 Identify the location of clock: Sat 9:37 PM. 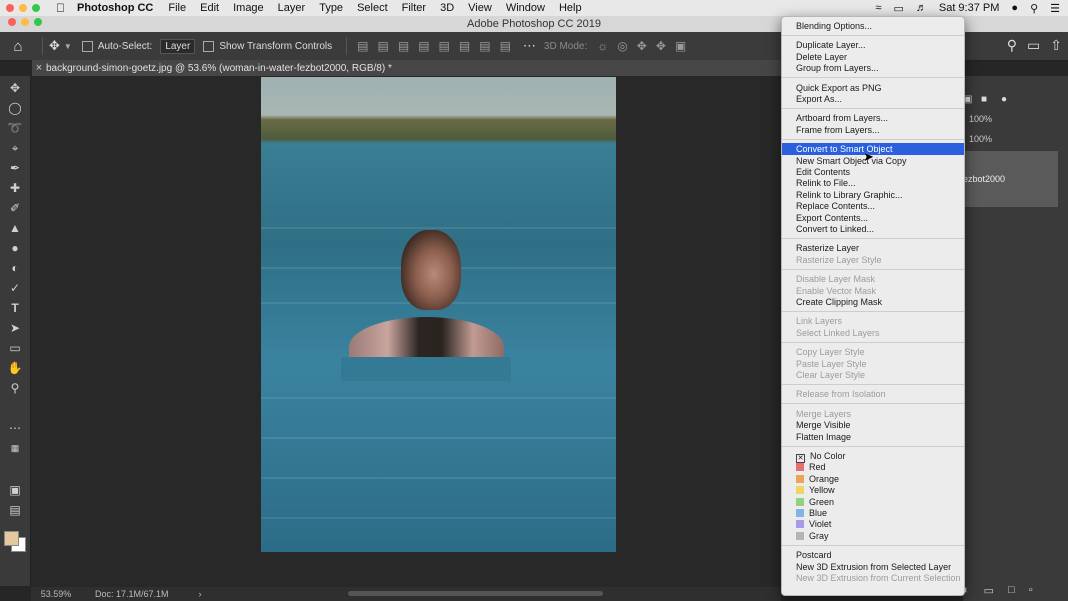
(969, 8).